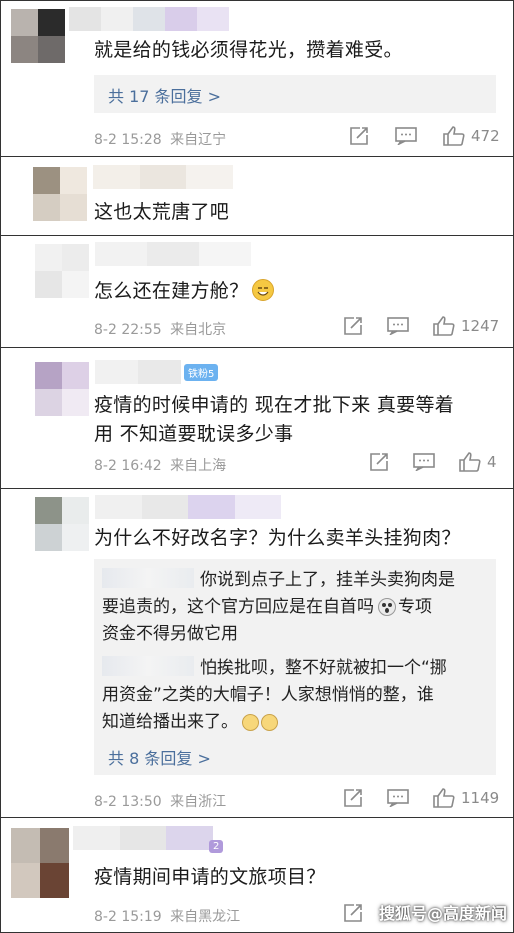 Image resolution: width=514 pixels, height=933 pixels. Describe the element at coordinates (162, 212) in the screenshot. I see `comment-text: 这也太荒唐了吧` at that location.